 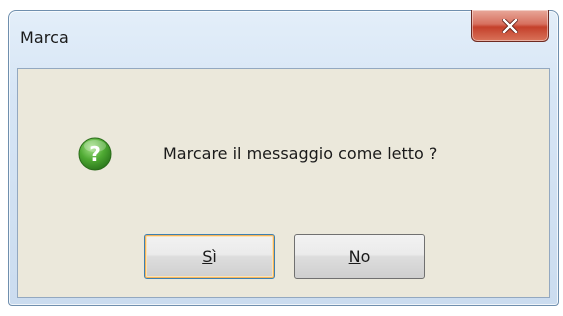 I want to click on window-title: Marca, so click(x=44, y=37).